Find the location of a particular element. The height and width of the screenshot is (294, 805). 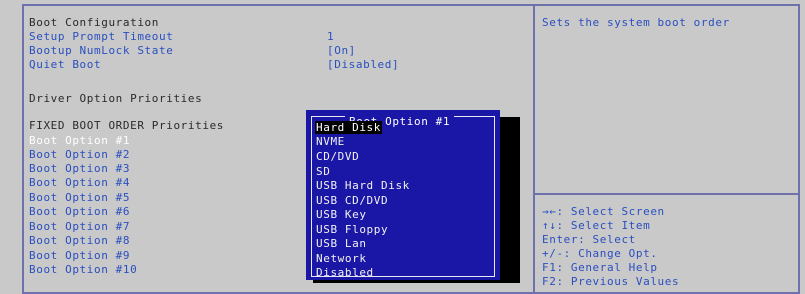

popup-option-usb-cd-dvd: USB CD/DVD is located at coordinates (352, 200).